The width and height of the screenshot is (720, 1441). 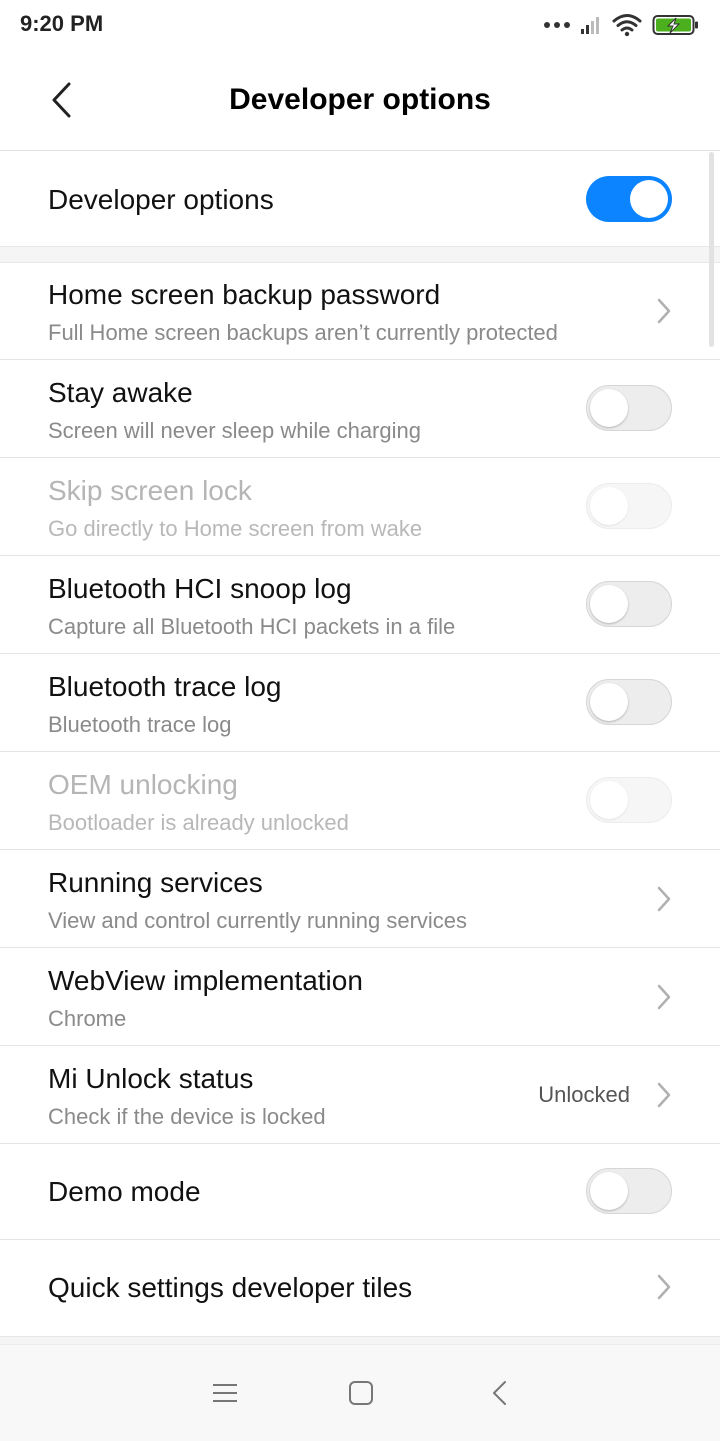 I want to click on home-button, so click(x=361, y=1393).